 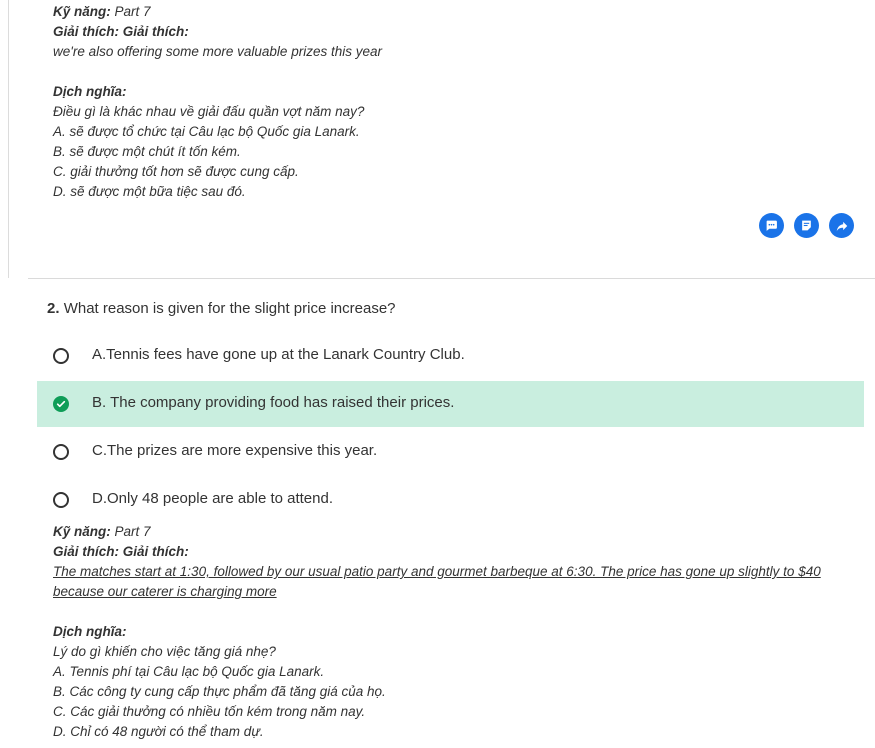 I want to click on translation-line: Lý do gì khiến cho việc tăng giá nhẹ?, so click(x=164, y=651).